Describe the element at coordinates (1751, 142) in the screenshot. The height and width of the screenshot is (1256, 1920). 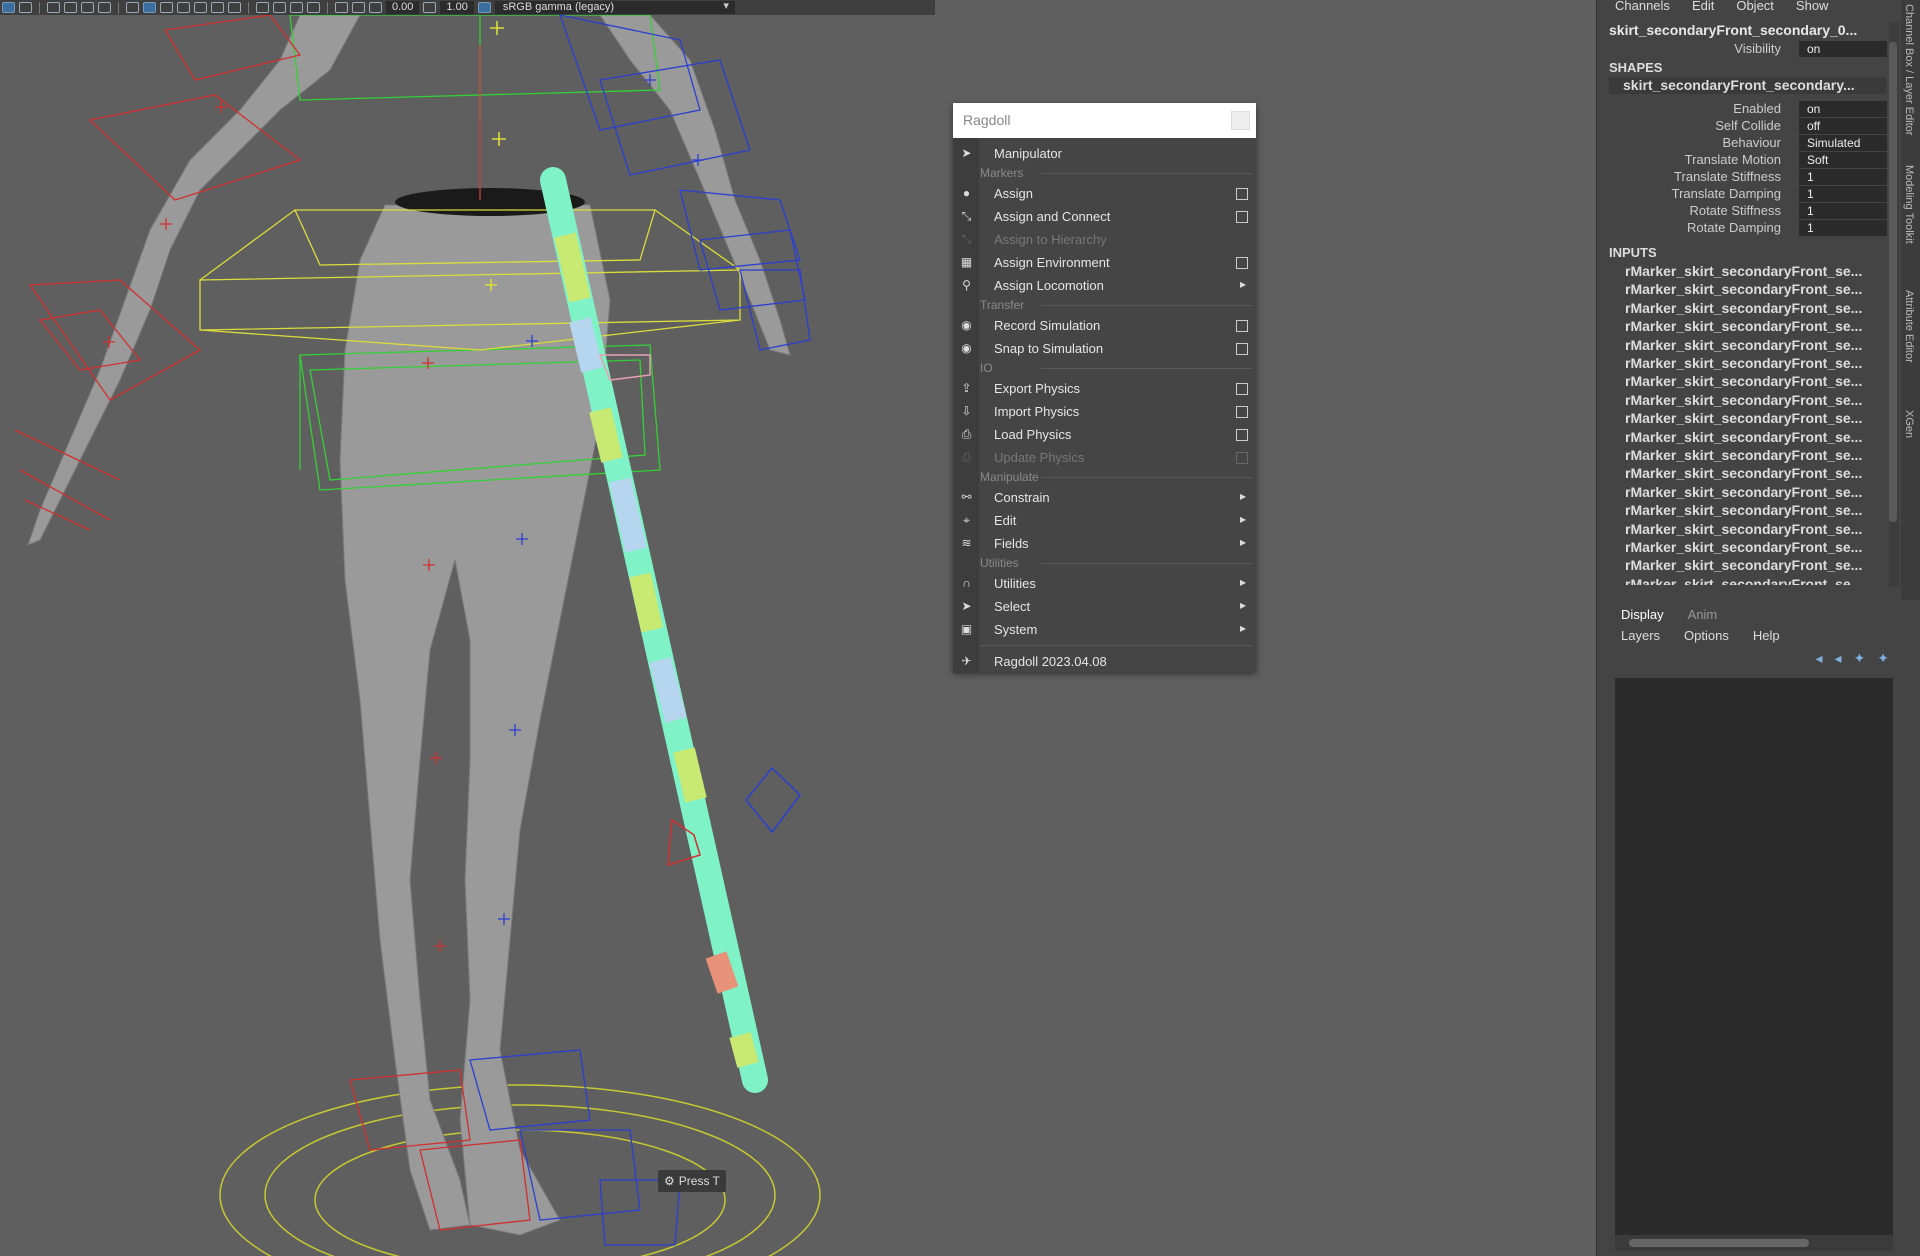
I see `attr-label: Behaviour` at that location.